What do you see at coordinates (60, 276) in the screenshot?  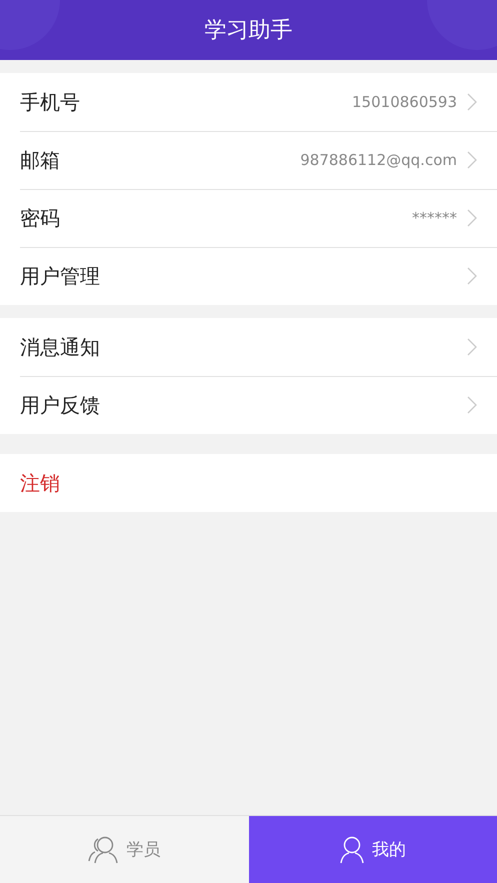 I see `row-label: 用户管理` at bounding box center [60, 276].